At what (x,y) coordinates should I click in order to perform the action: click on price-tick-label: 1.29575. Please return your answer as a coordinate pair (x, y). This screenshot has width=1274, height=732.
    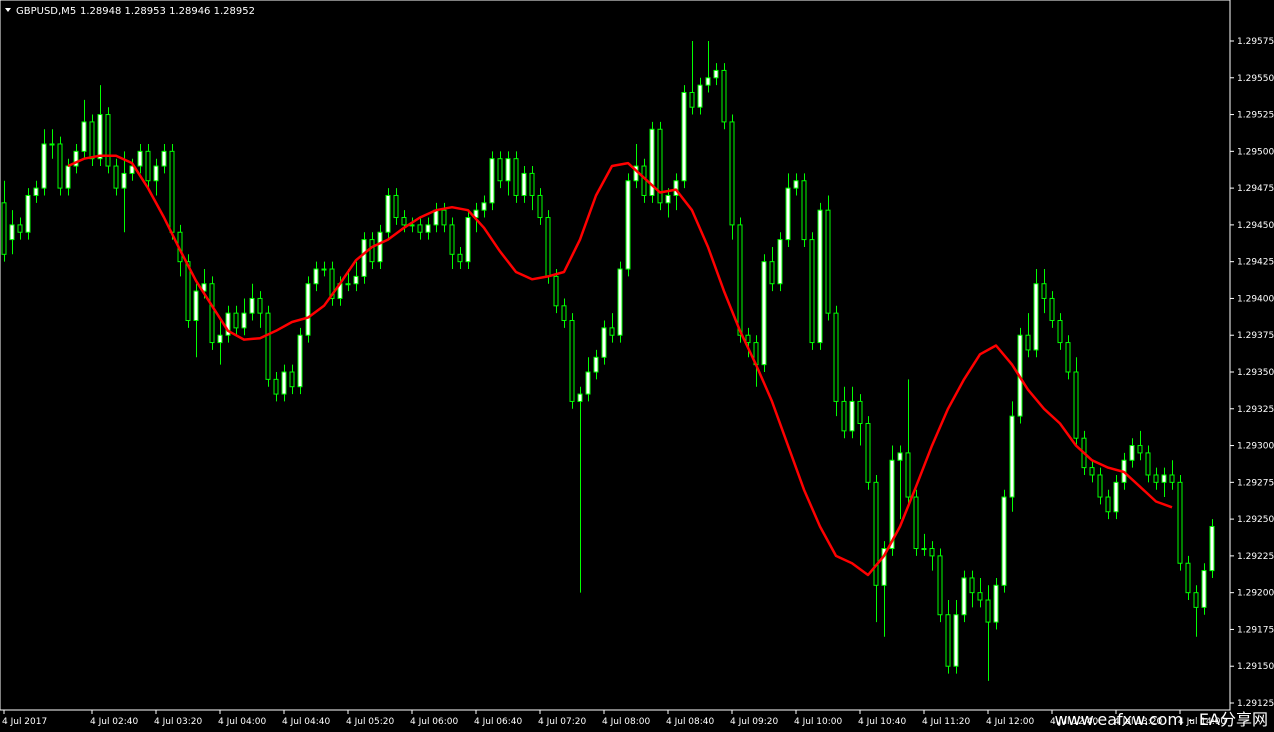
    Looking at the image, I should click on (1255, 42).